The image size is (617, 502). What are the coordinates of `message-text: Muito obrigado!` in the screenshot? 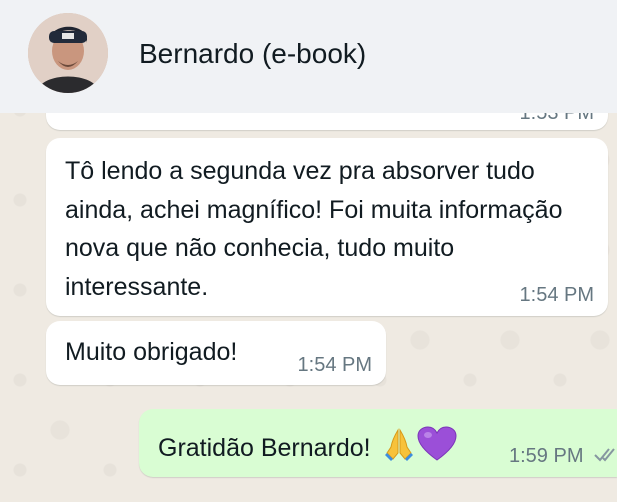 It's located at (151, 352).